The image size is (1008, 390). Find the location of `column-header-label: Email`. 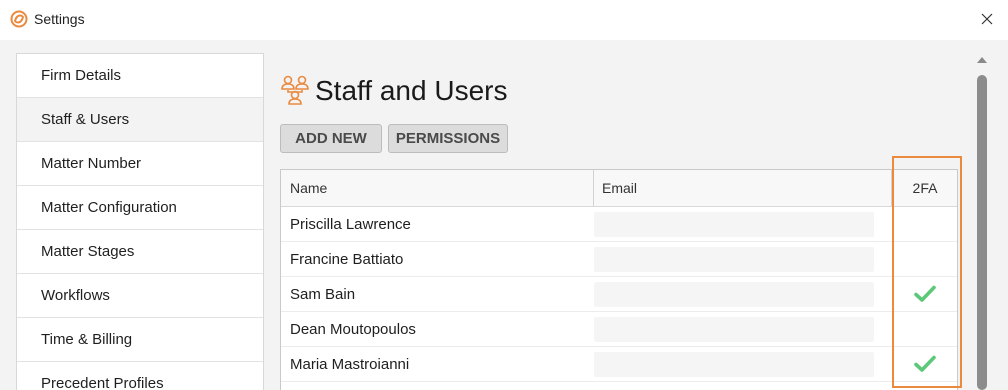

column-header-label: Email is located at coordinates (620, 188).